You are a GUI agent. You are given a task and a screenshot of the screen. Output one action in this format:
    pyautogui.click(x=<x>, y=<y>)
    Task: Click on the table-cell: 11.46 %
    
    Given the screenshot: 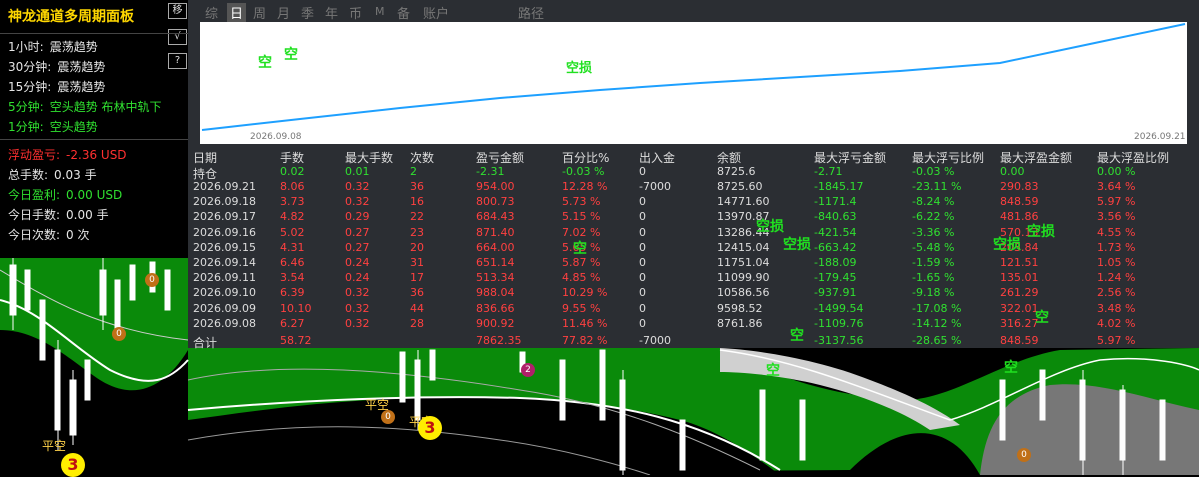 What is the action you would take?
    pyautogui.click(x=585, y=323)
    